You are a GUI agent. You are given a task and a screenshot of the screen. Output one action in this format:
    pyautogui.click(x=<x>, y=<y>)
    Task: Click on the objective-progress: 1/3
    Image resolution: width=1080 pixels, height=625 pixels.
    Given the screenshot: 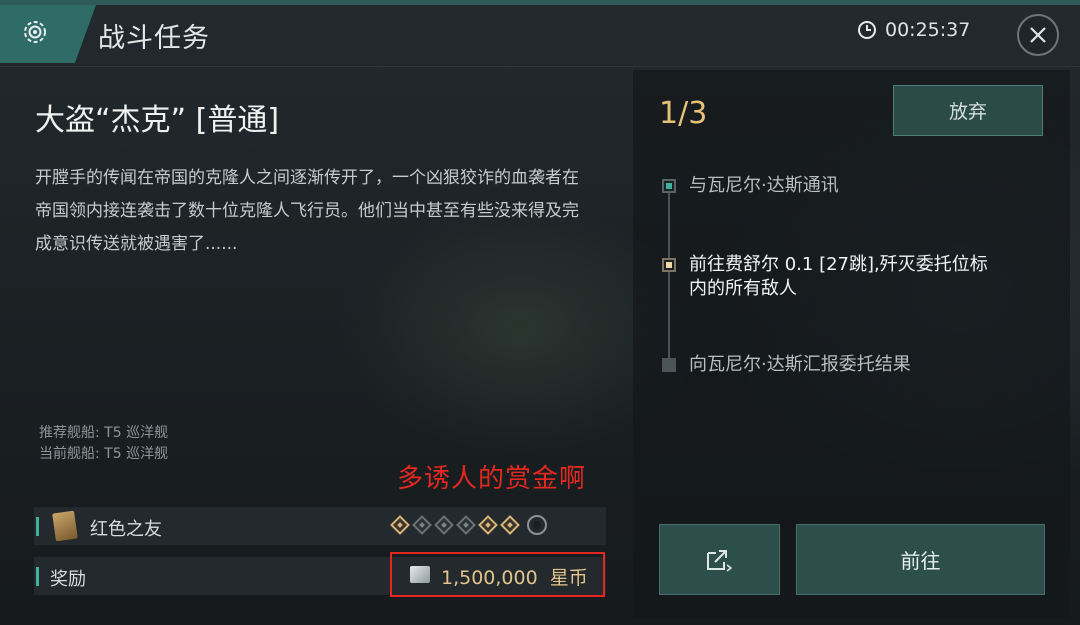 What is the action you would take?
    pyautogui.click(x=683, y=113)
    